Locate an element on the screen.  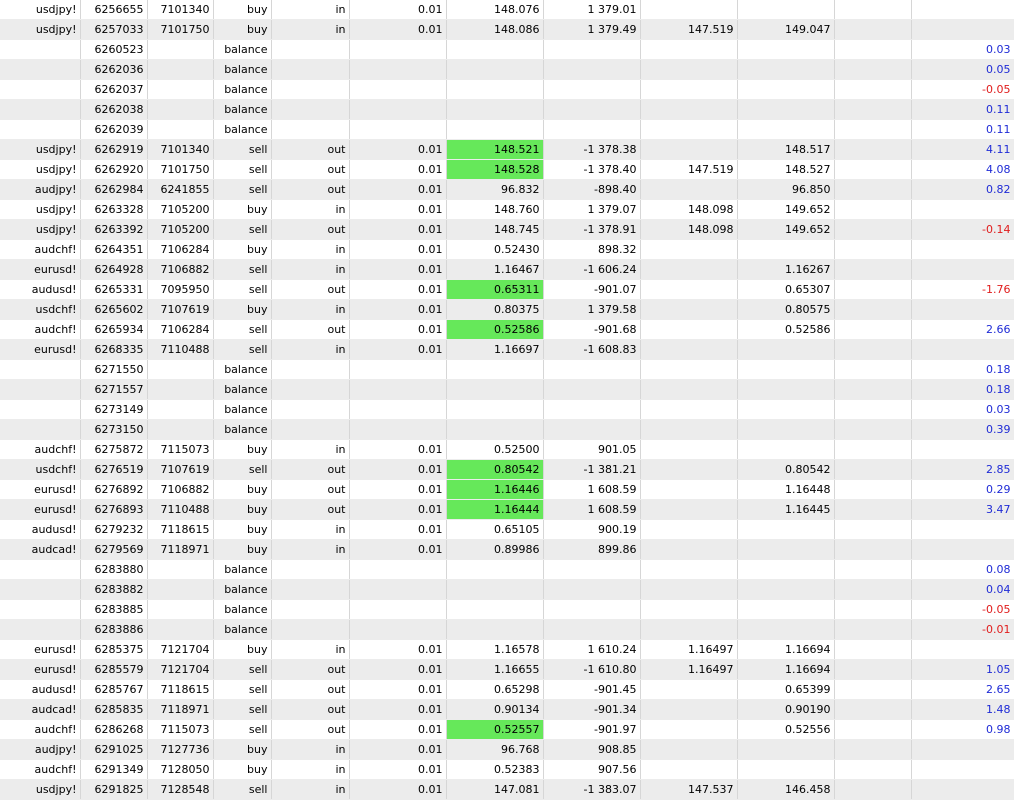
table-row: 6283882 balance 0.04 is located at coordinates (507, 589).